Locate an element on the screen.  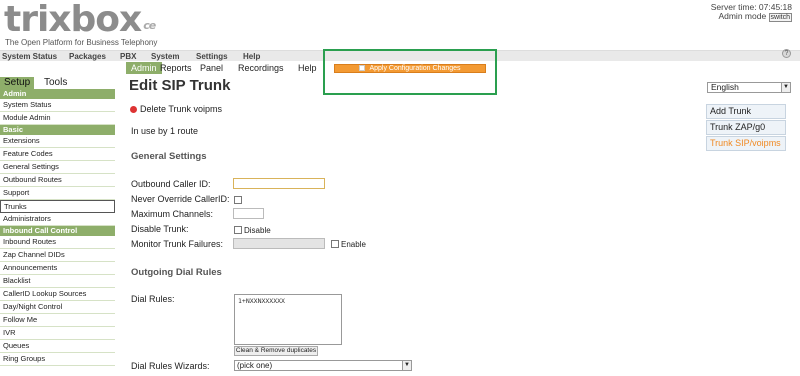
disable-option-label: Disable is located at coordinates (257, 230).